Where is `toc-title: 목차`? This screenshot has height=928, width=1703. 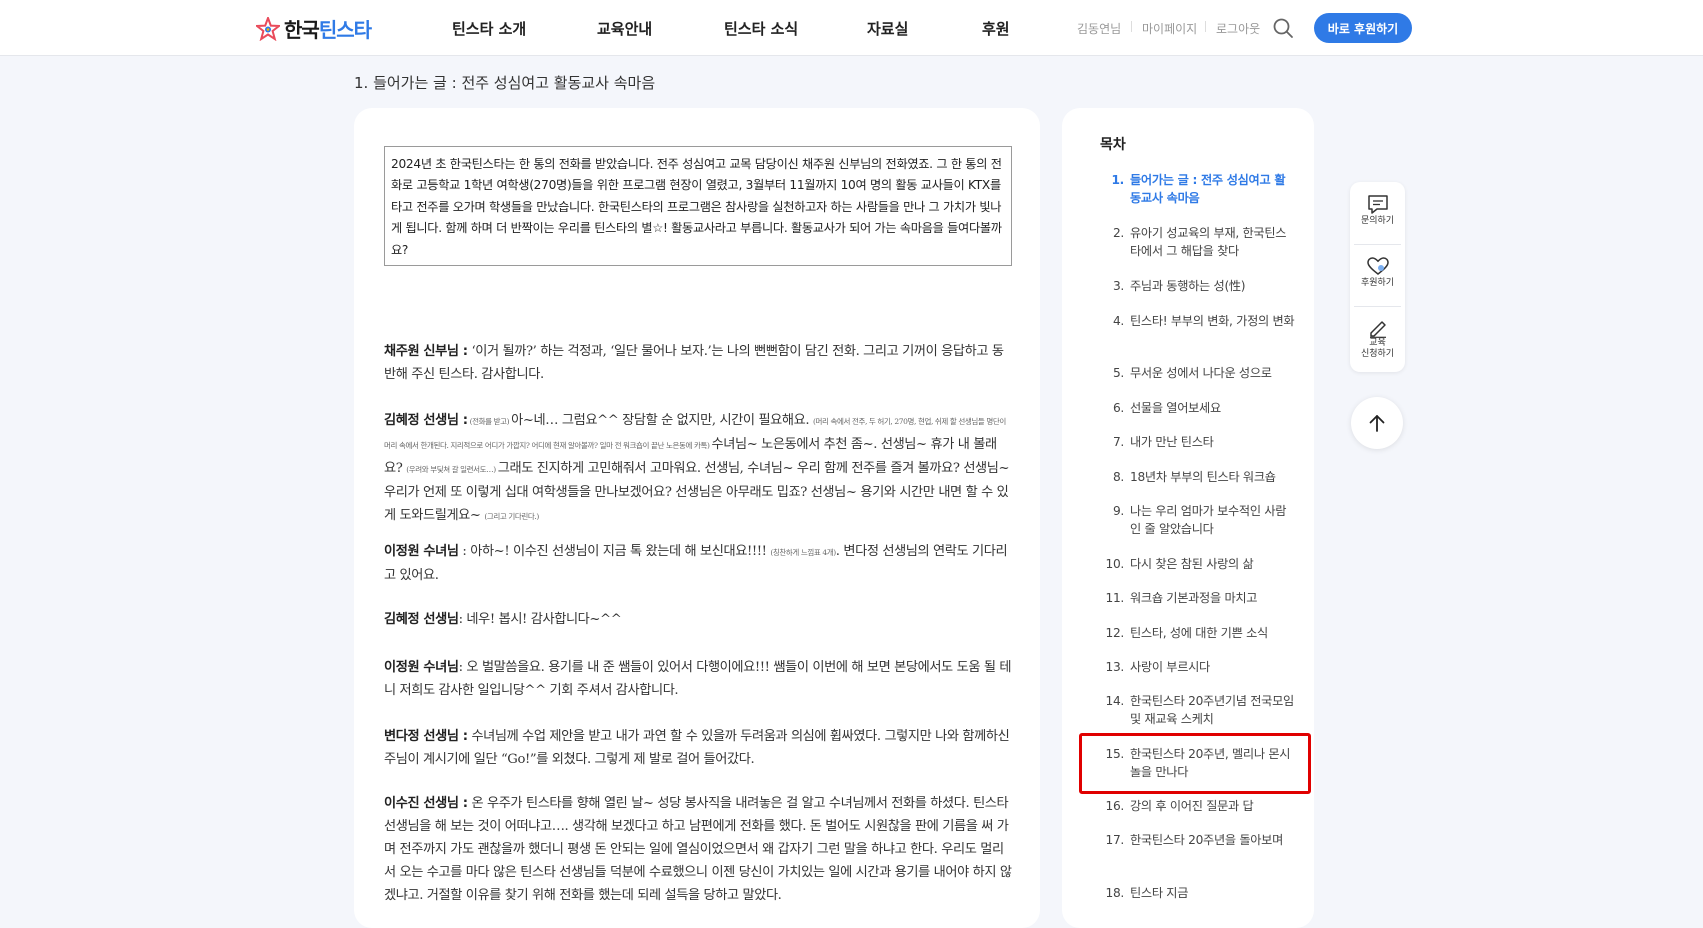 toc-title: 목차 is located at coordinates (1113, 145).